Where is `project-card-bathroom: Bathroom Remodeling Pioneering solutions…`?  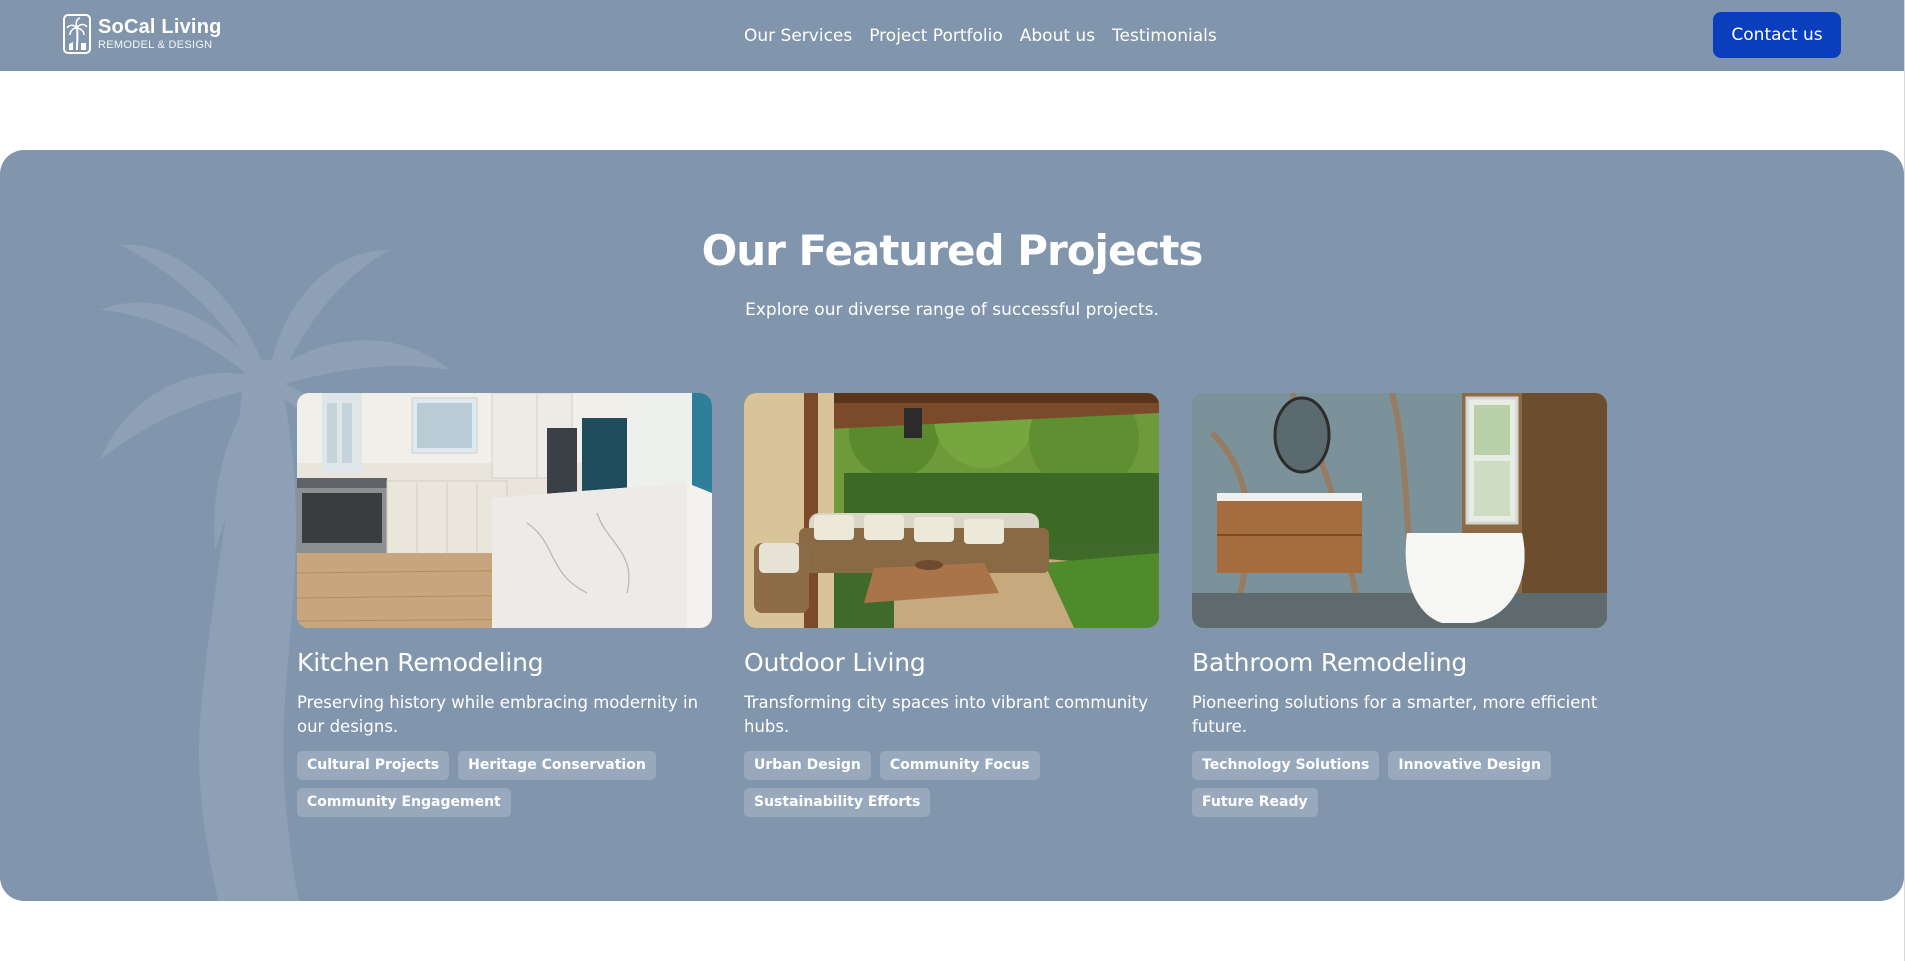 project-card-bathroom: Bathroom Remodeling Pioneering solutions… is located at coordinates (1399, 605).